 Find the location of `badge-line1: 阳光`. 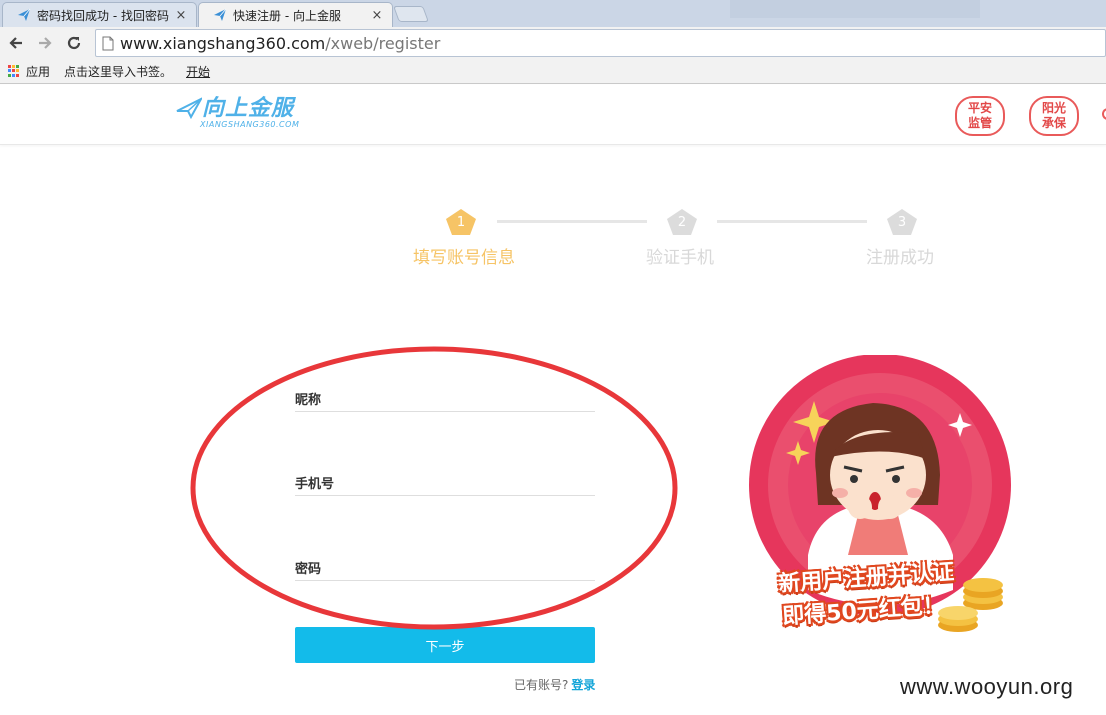

badge-line1: 阳光 is located at coordinates (1053, 108).